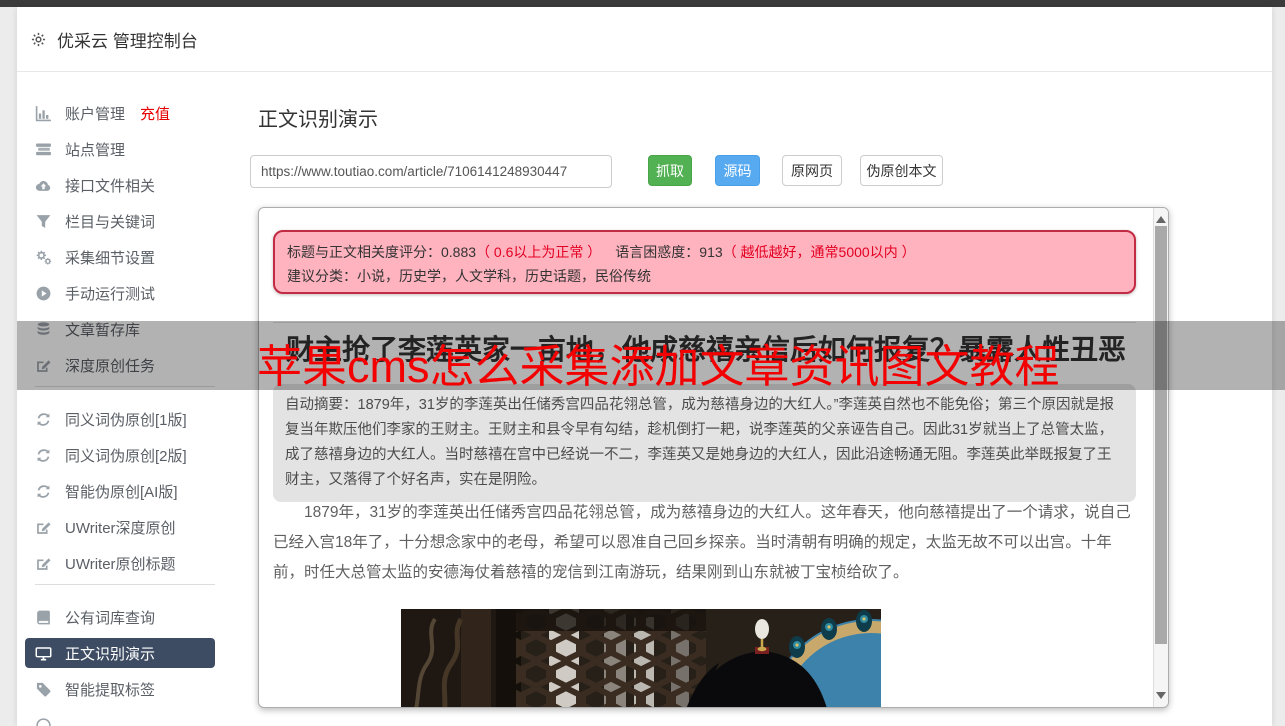 The image size is (1285, 726). I want to click on sidebar-item-cutoff, so click(120, 718).